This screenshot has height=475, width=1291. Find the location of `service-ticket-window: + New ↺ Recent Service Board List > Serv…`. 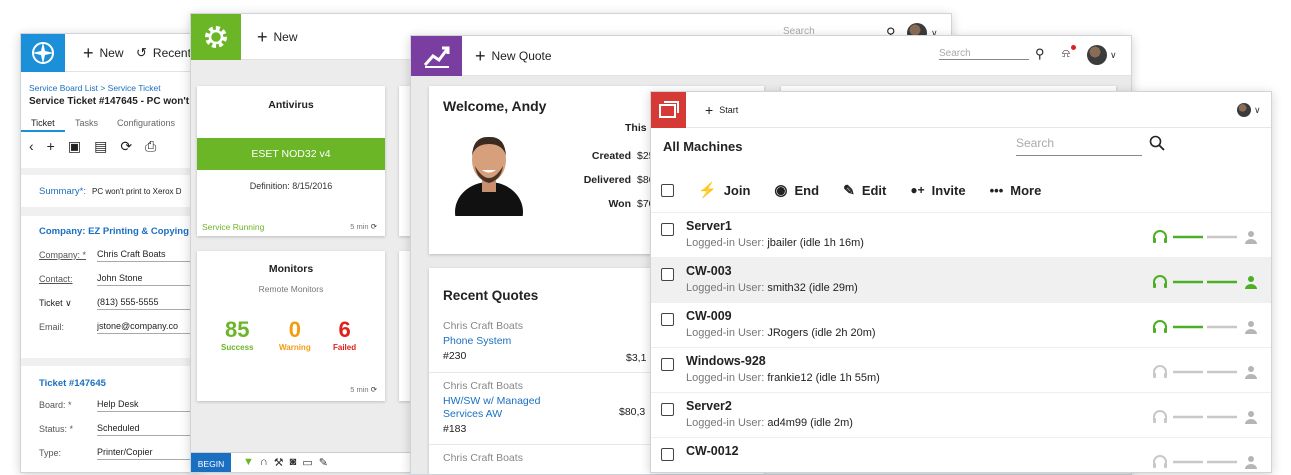

service-ticket-window: + New ↺ Recent Service Board List > Serv… is located at coordinates (110, 253).